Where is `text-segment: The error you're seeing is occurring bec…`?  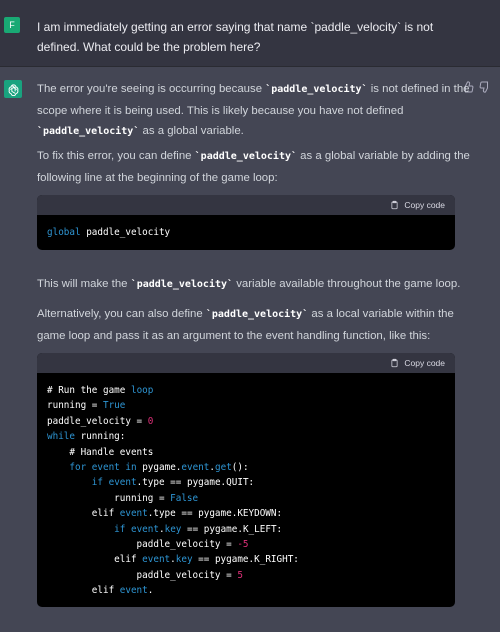
text-segment: The error you're seeing is occurring bec… is located at coordinates (151, 89).